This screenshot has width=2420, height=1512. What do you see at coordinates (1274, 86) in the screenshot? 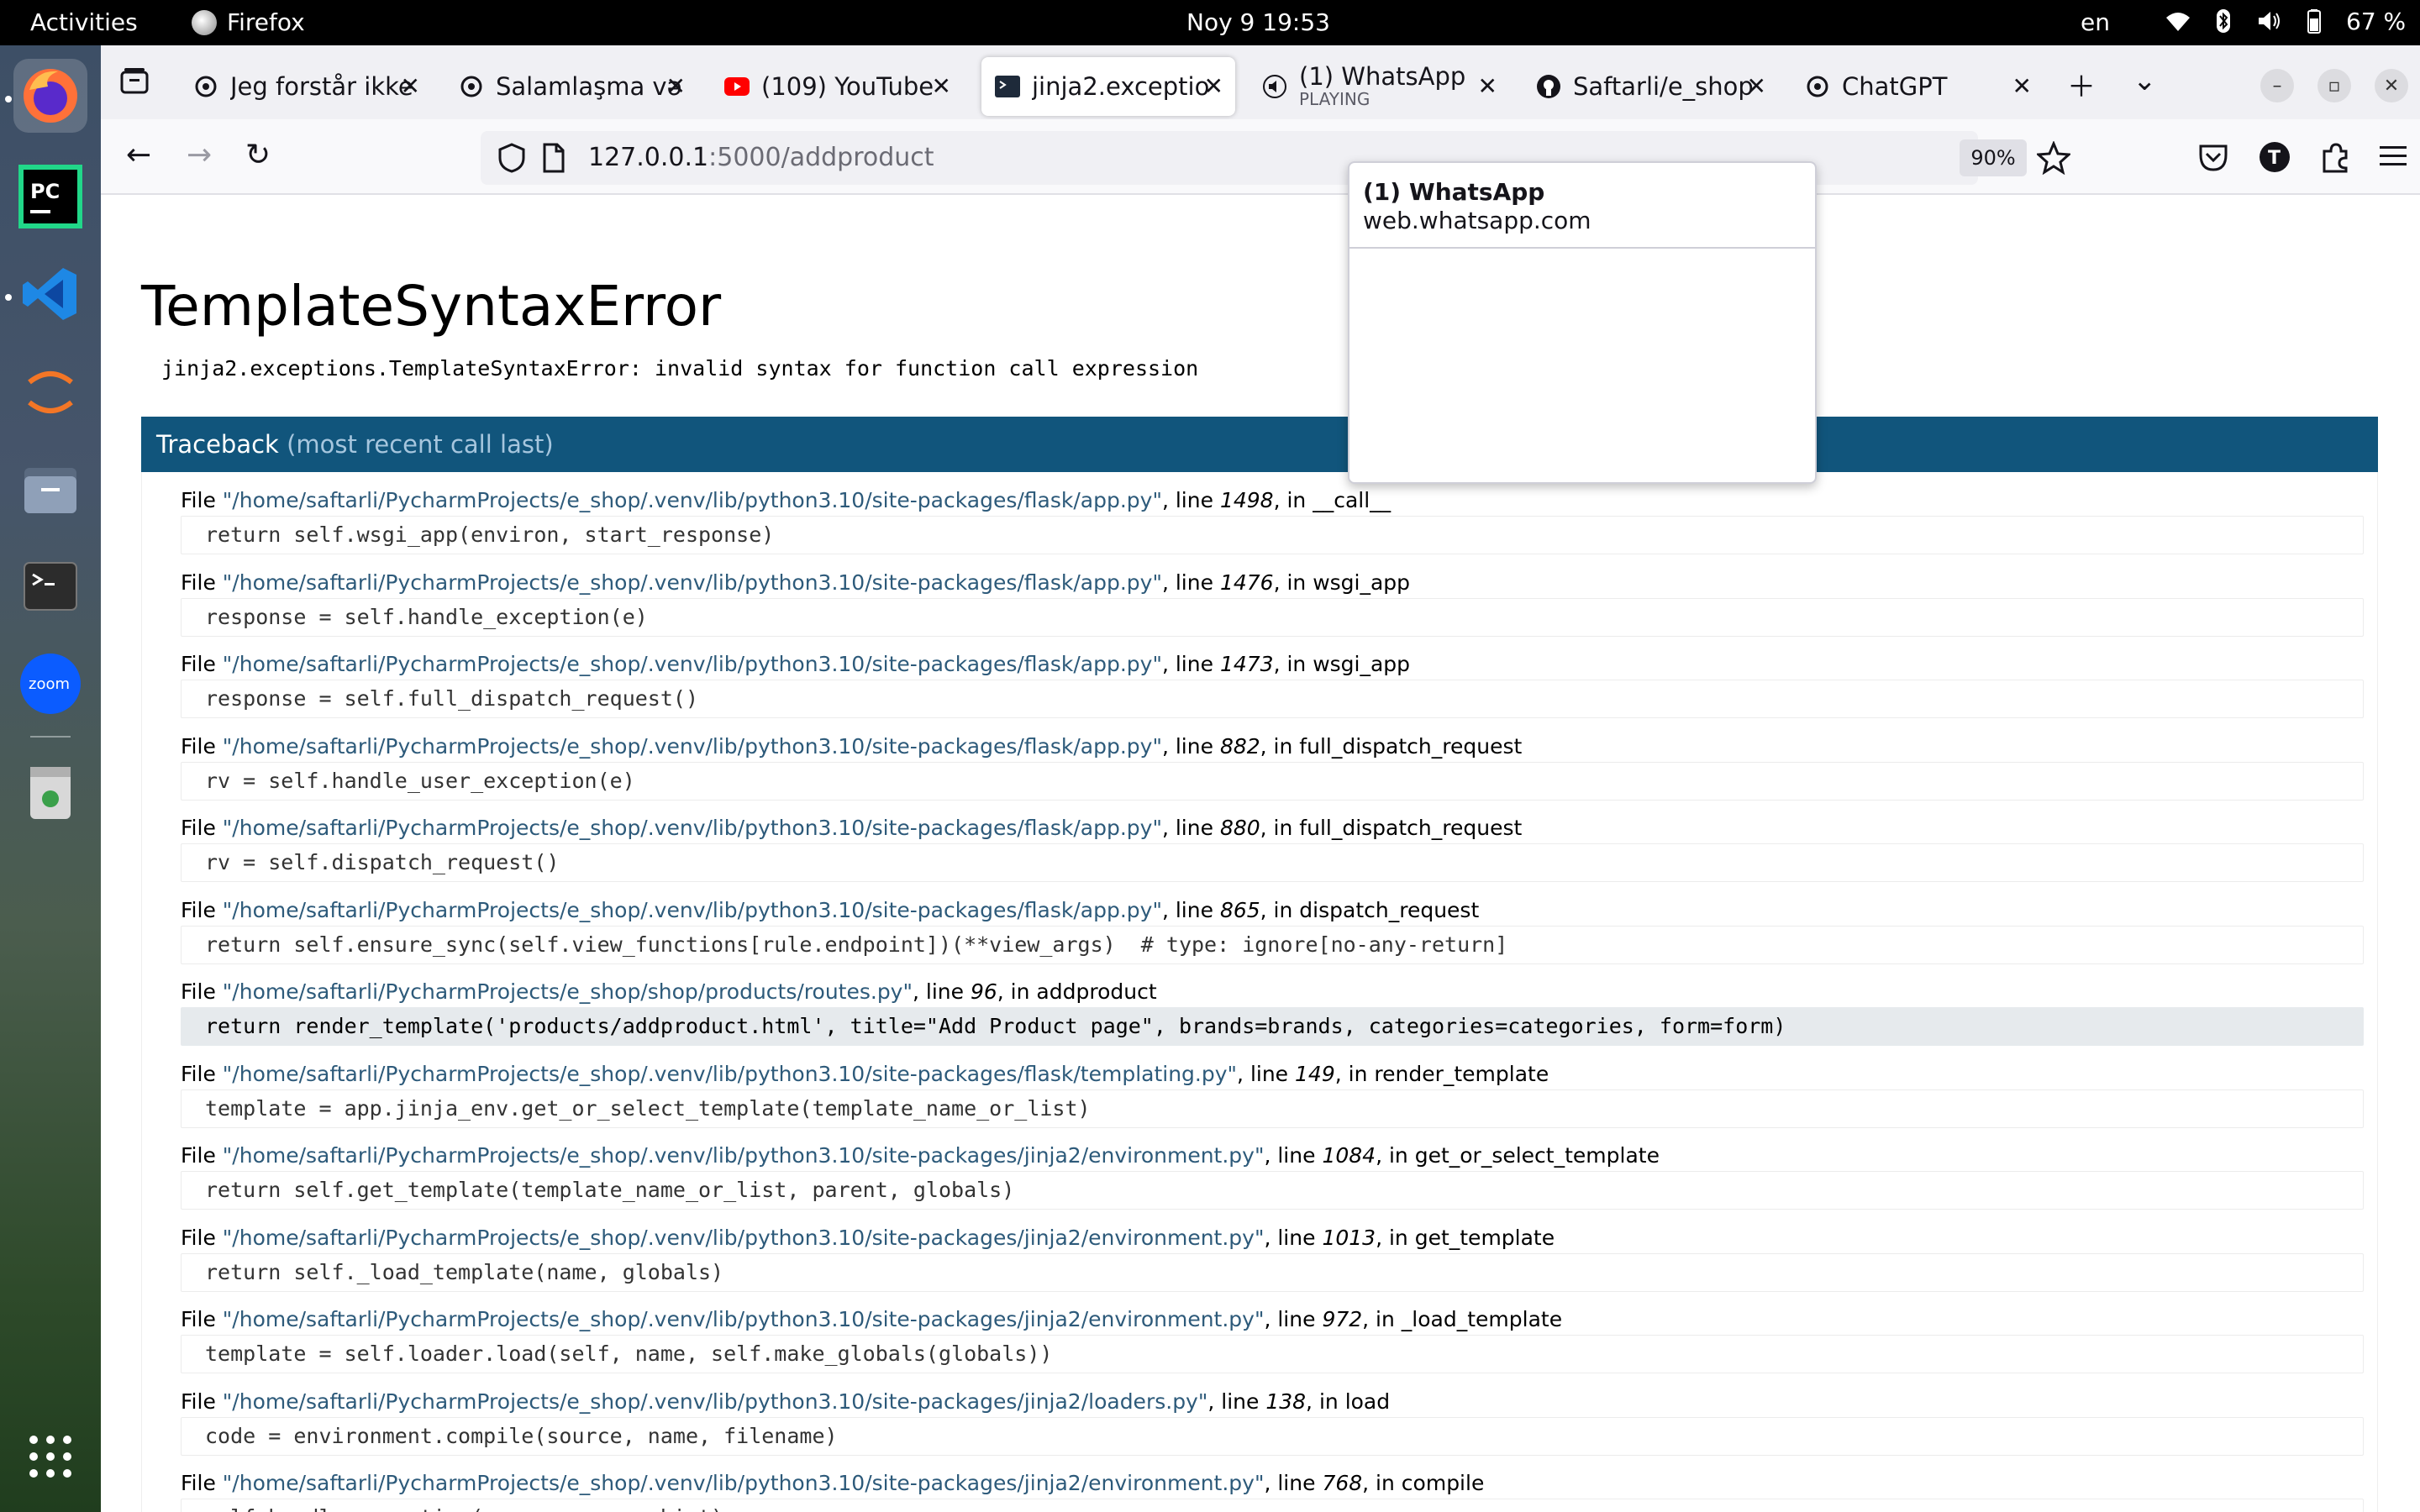
I see `speaker-icon` at bounding box center [1274, 86].